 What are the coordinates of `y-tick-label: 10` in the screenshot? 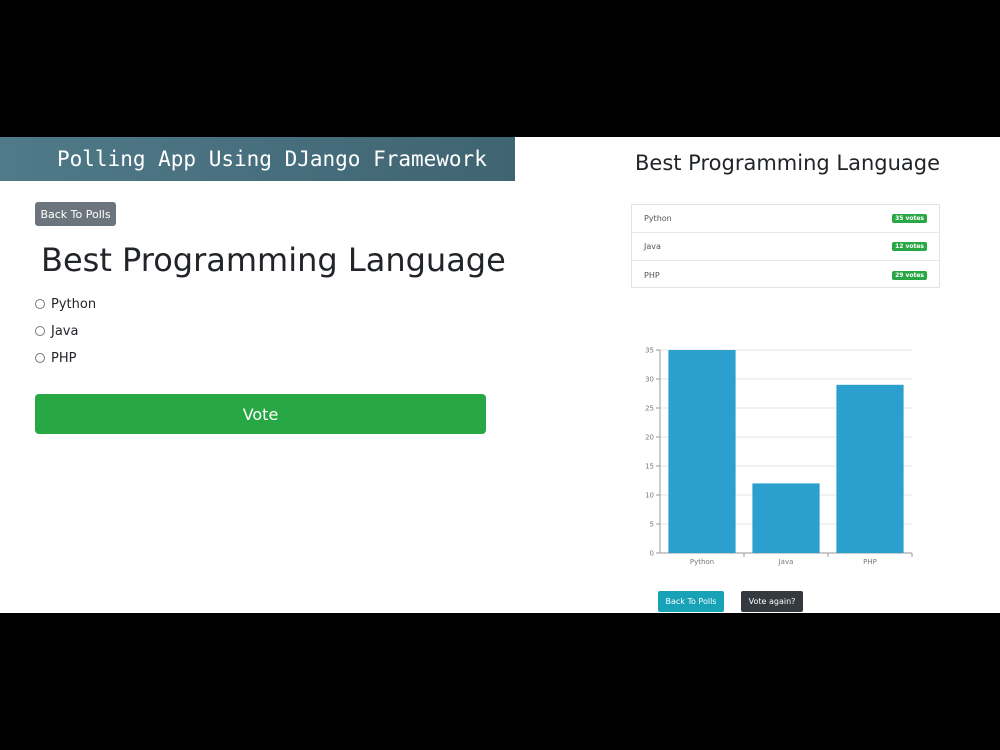 It's located at (649, 496).